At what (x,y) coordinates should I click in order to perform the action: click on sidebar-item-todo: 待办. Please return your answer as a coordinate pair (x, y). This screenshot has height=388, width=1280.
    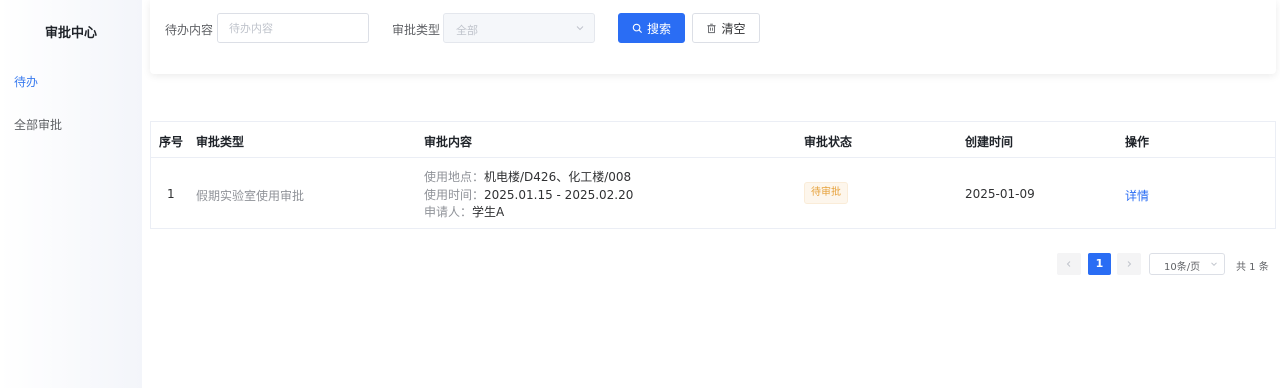
    Looking at the image, I should click on (26, 81).